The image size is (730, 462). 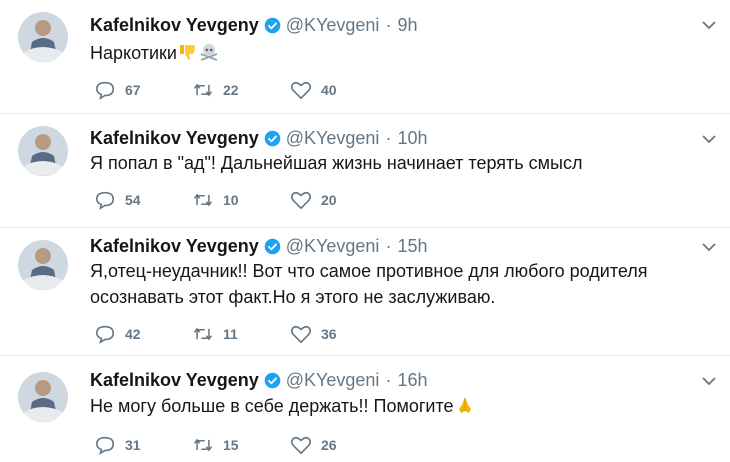 I want to click on like-count: 26, so click(x=329, y=445).